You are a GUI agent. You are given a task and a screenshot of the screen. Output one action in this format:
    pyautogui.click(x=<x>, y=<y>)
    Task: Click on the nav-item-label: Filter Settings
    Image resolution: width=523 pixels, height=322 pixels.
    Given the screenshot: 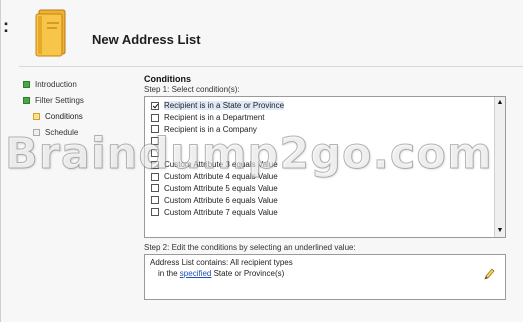 What is the action you would take?
    pyautogui.click(x=59, y=100)
    